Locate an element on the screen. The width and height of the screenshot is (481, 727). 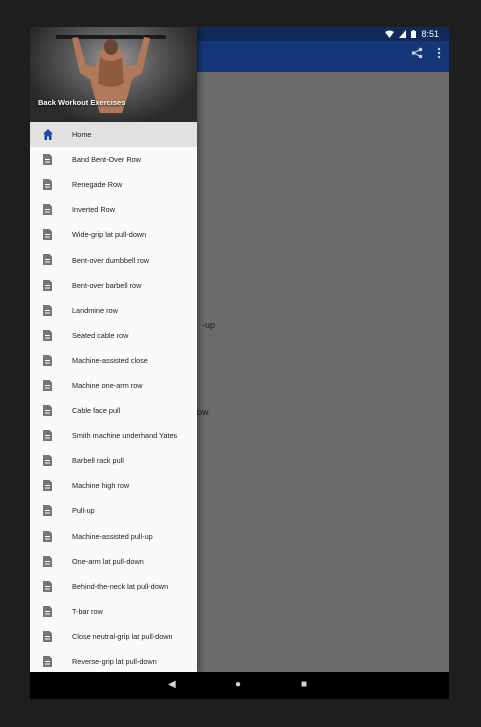
menu-item-label: Reverse-grip lat pull-down is located at coordinates (114, 662).